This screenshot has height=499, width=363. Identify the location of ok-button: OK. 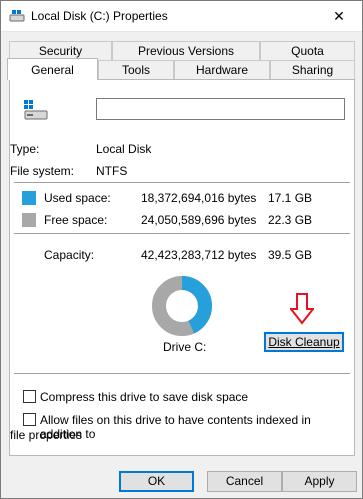
(156, 481).